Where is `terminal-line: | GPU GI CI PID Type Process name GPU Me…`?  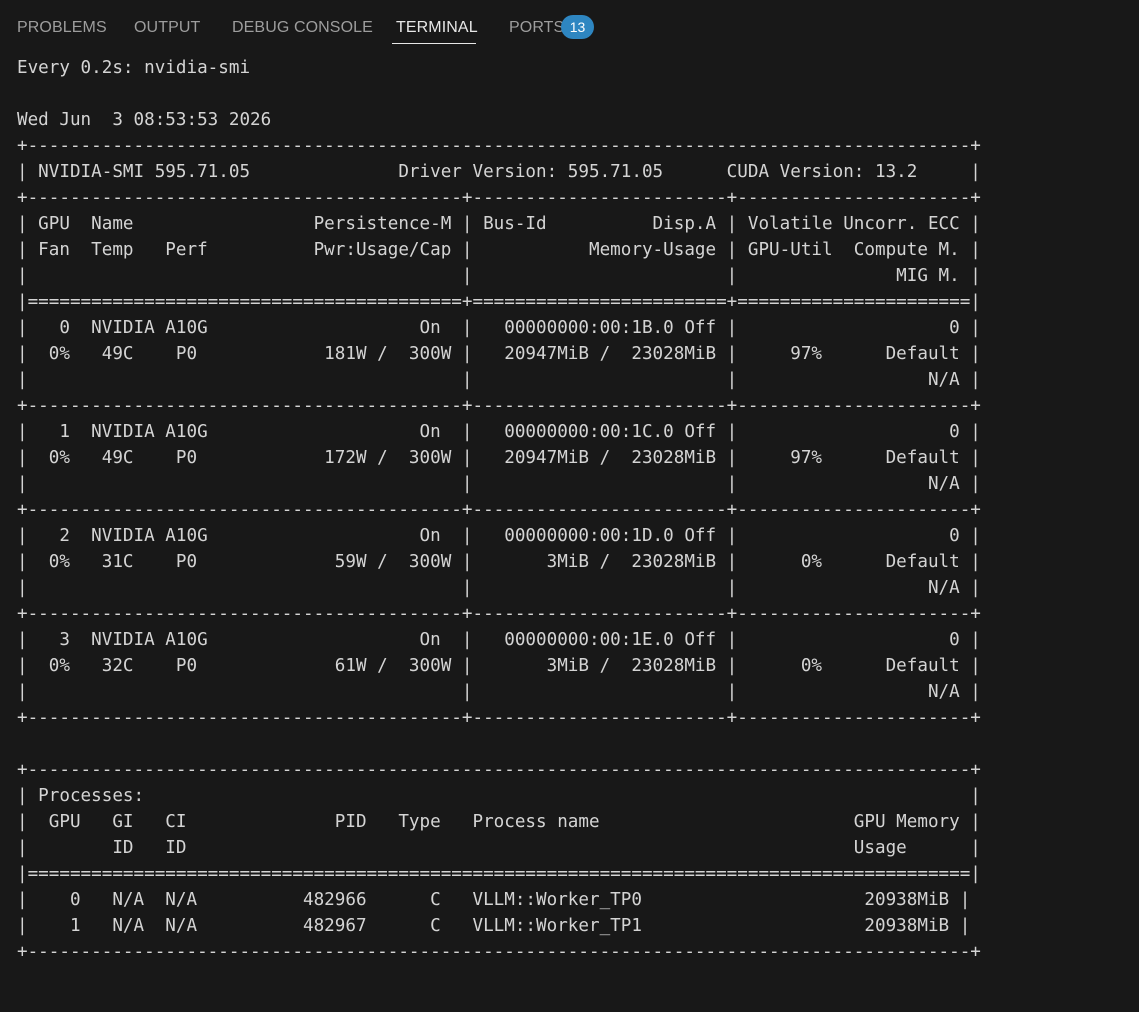
terminal-line: | GPU GI CI PID Type Process name GPU Me… is located at coordinates (499, 822).